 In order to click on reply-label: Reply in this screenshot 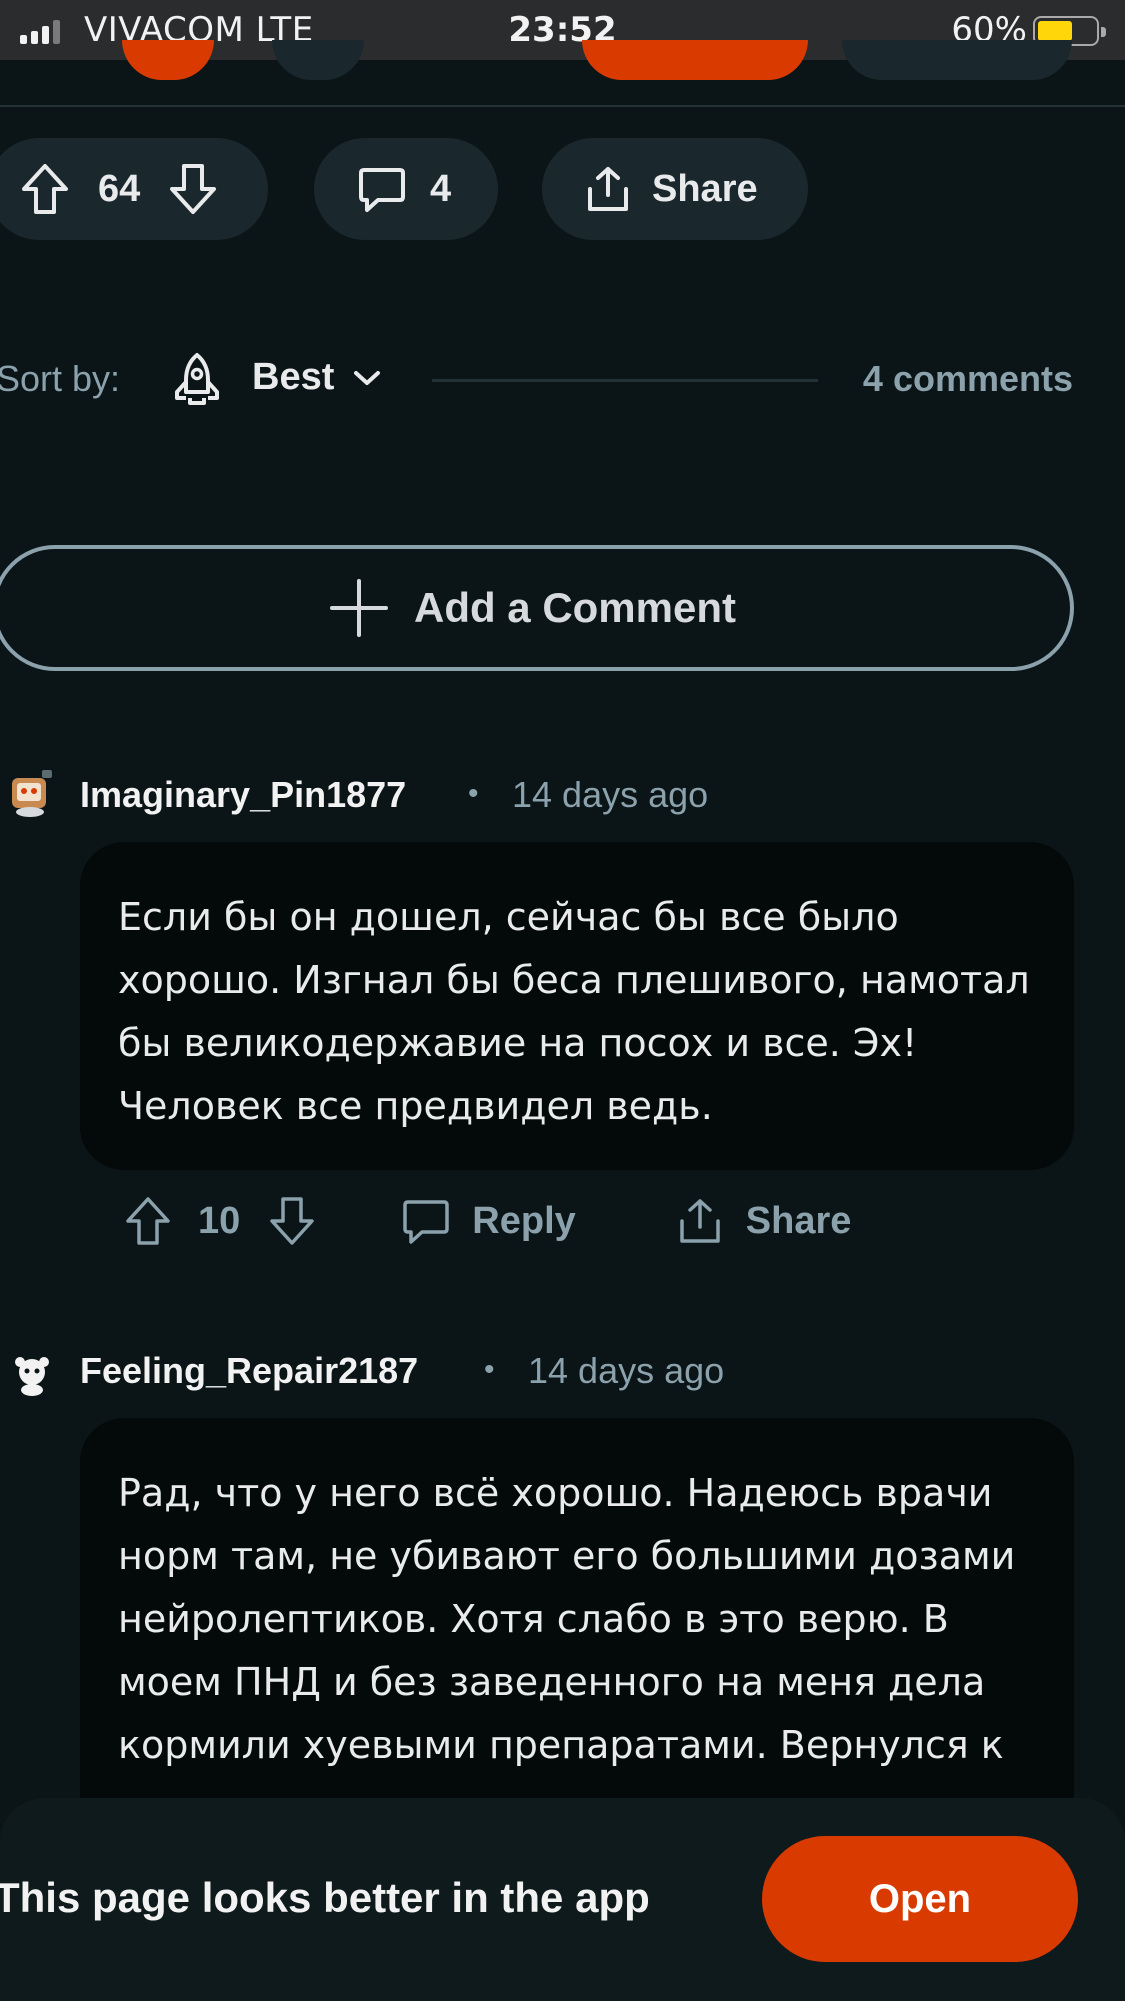, I will do `click(524, 1220)`.